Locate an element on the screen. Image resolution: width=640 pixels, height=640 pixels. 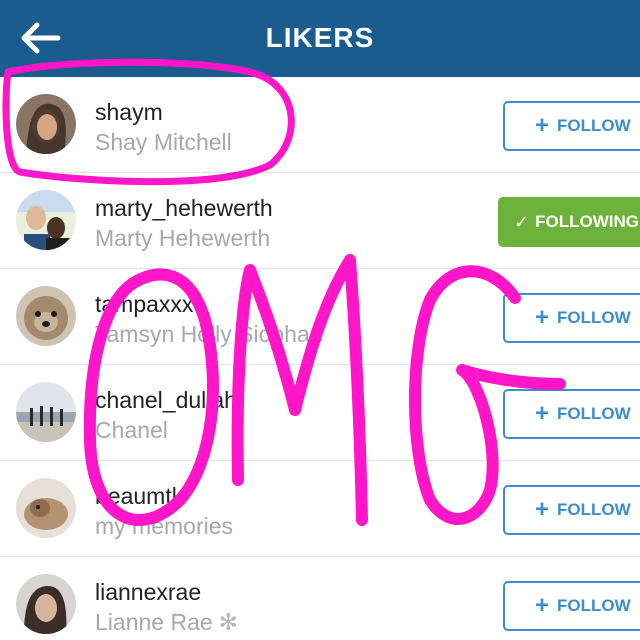
page-title: LIKERS is located at coordinates (320, 37).